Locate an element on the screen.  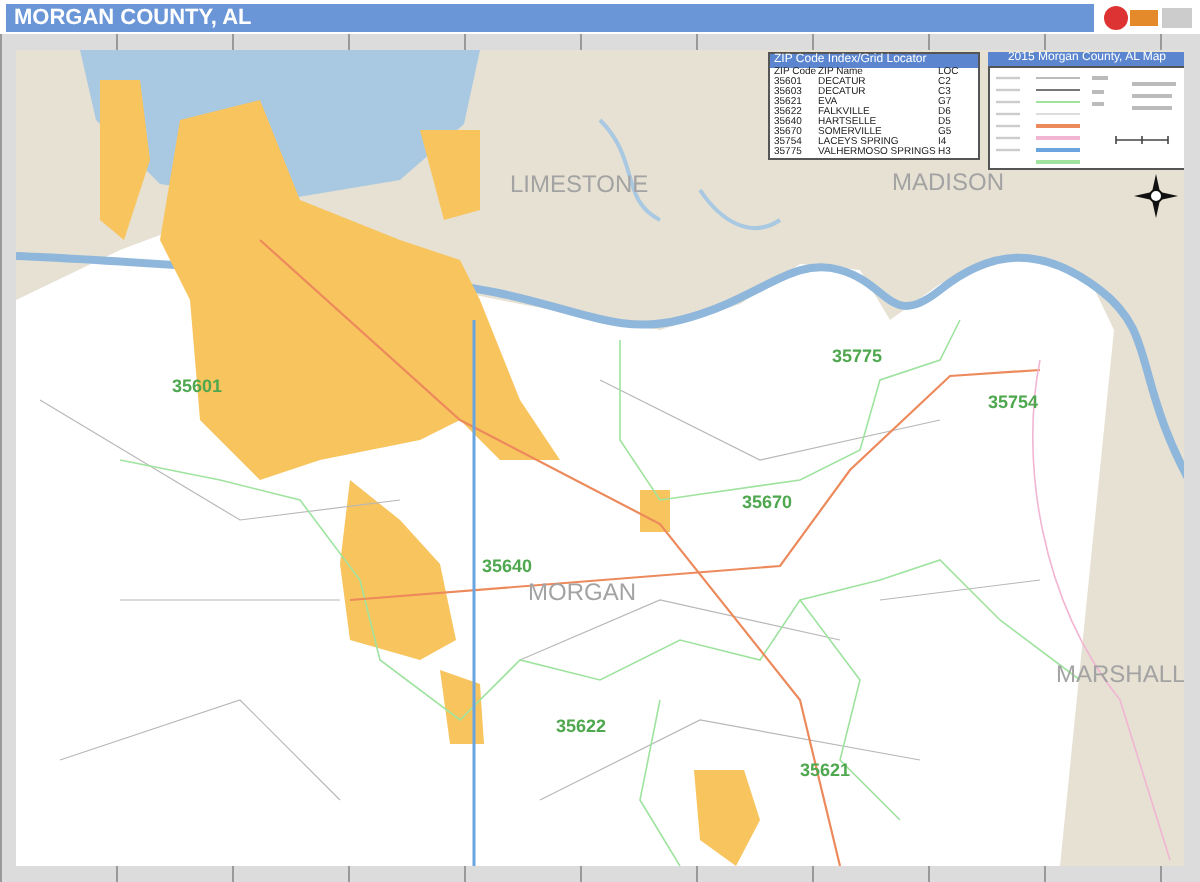
zip-code-label: 35622 is located at coordinates (581, 726).